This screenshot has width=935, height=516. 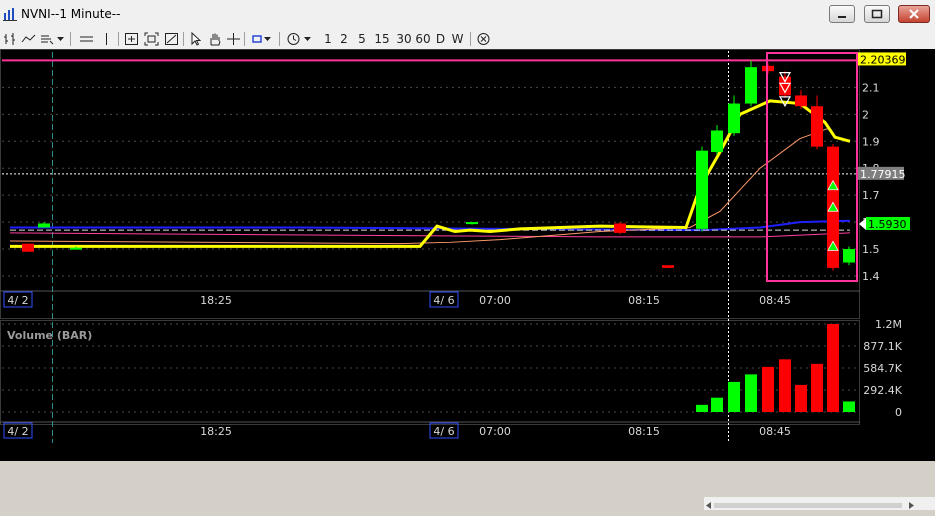 What do you see at coordinates (214, 39) in the screenshot?
I see `hand-pan-icon` at bounding box center [214, 39].